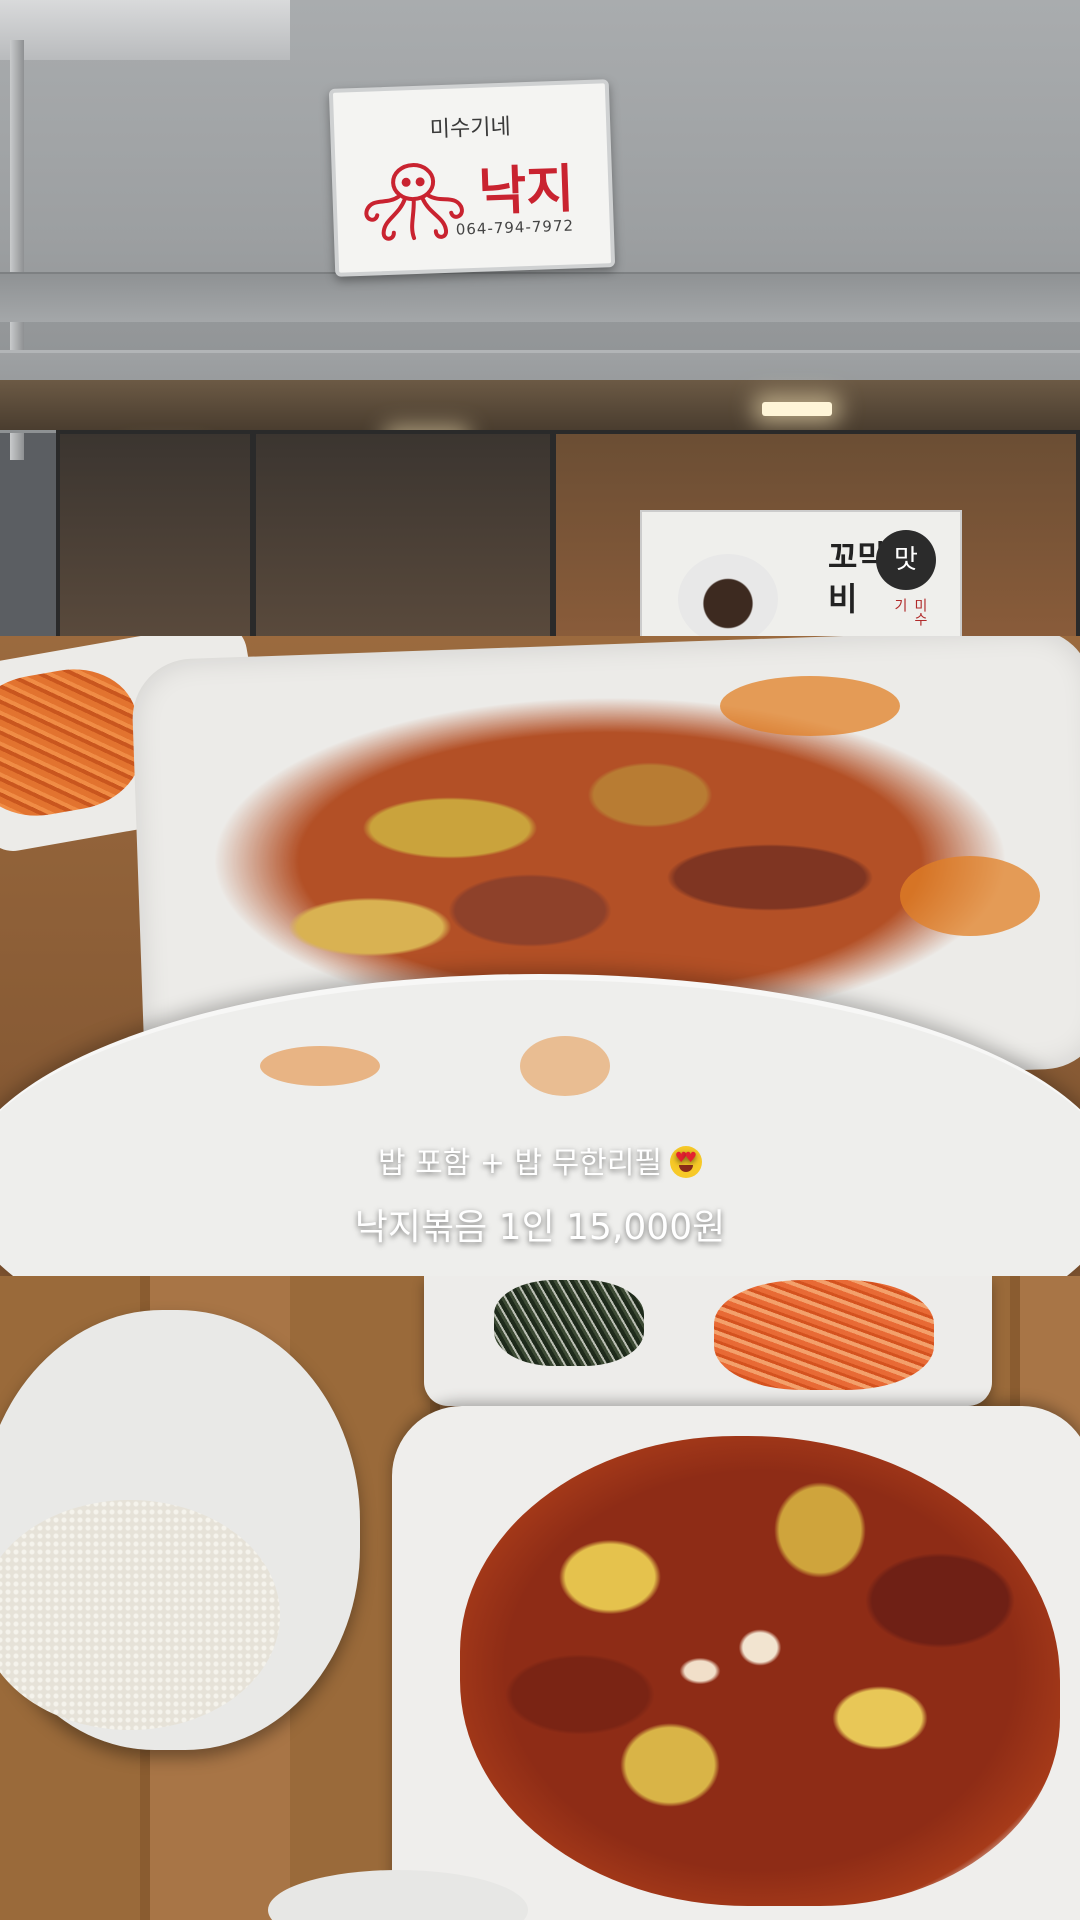  What do you see at coordinates (801, 573) in the screenshot?
I see `menu-poster: 꼬막비 맛 미수기` at bounding box center [801, 573].